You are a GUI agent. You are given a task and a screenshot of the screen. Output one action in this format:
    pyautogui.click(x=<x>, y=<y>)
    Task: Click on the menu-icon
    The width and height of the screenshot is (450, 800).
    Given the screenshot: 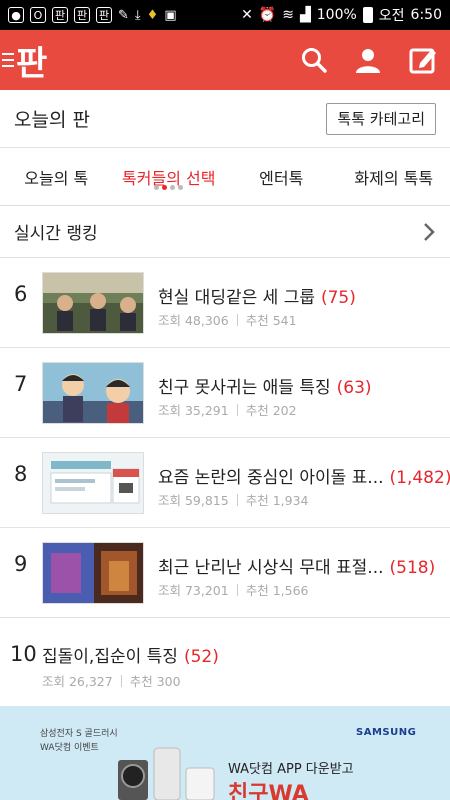 What is the action you would take?
    pyautogui.click(x=8, y=60)
    